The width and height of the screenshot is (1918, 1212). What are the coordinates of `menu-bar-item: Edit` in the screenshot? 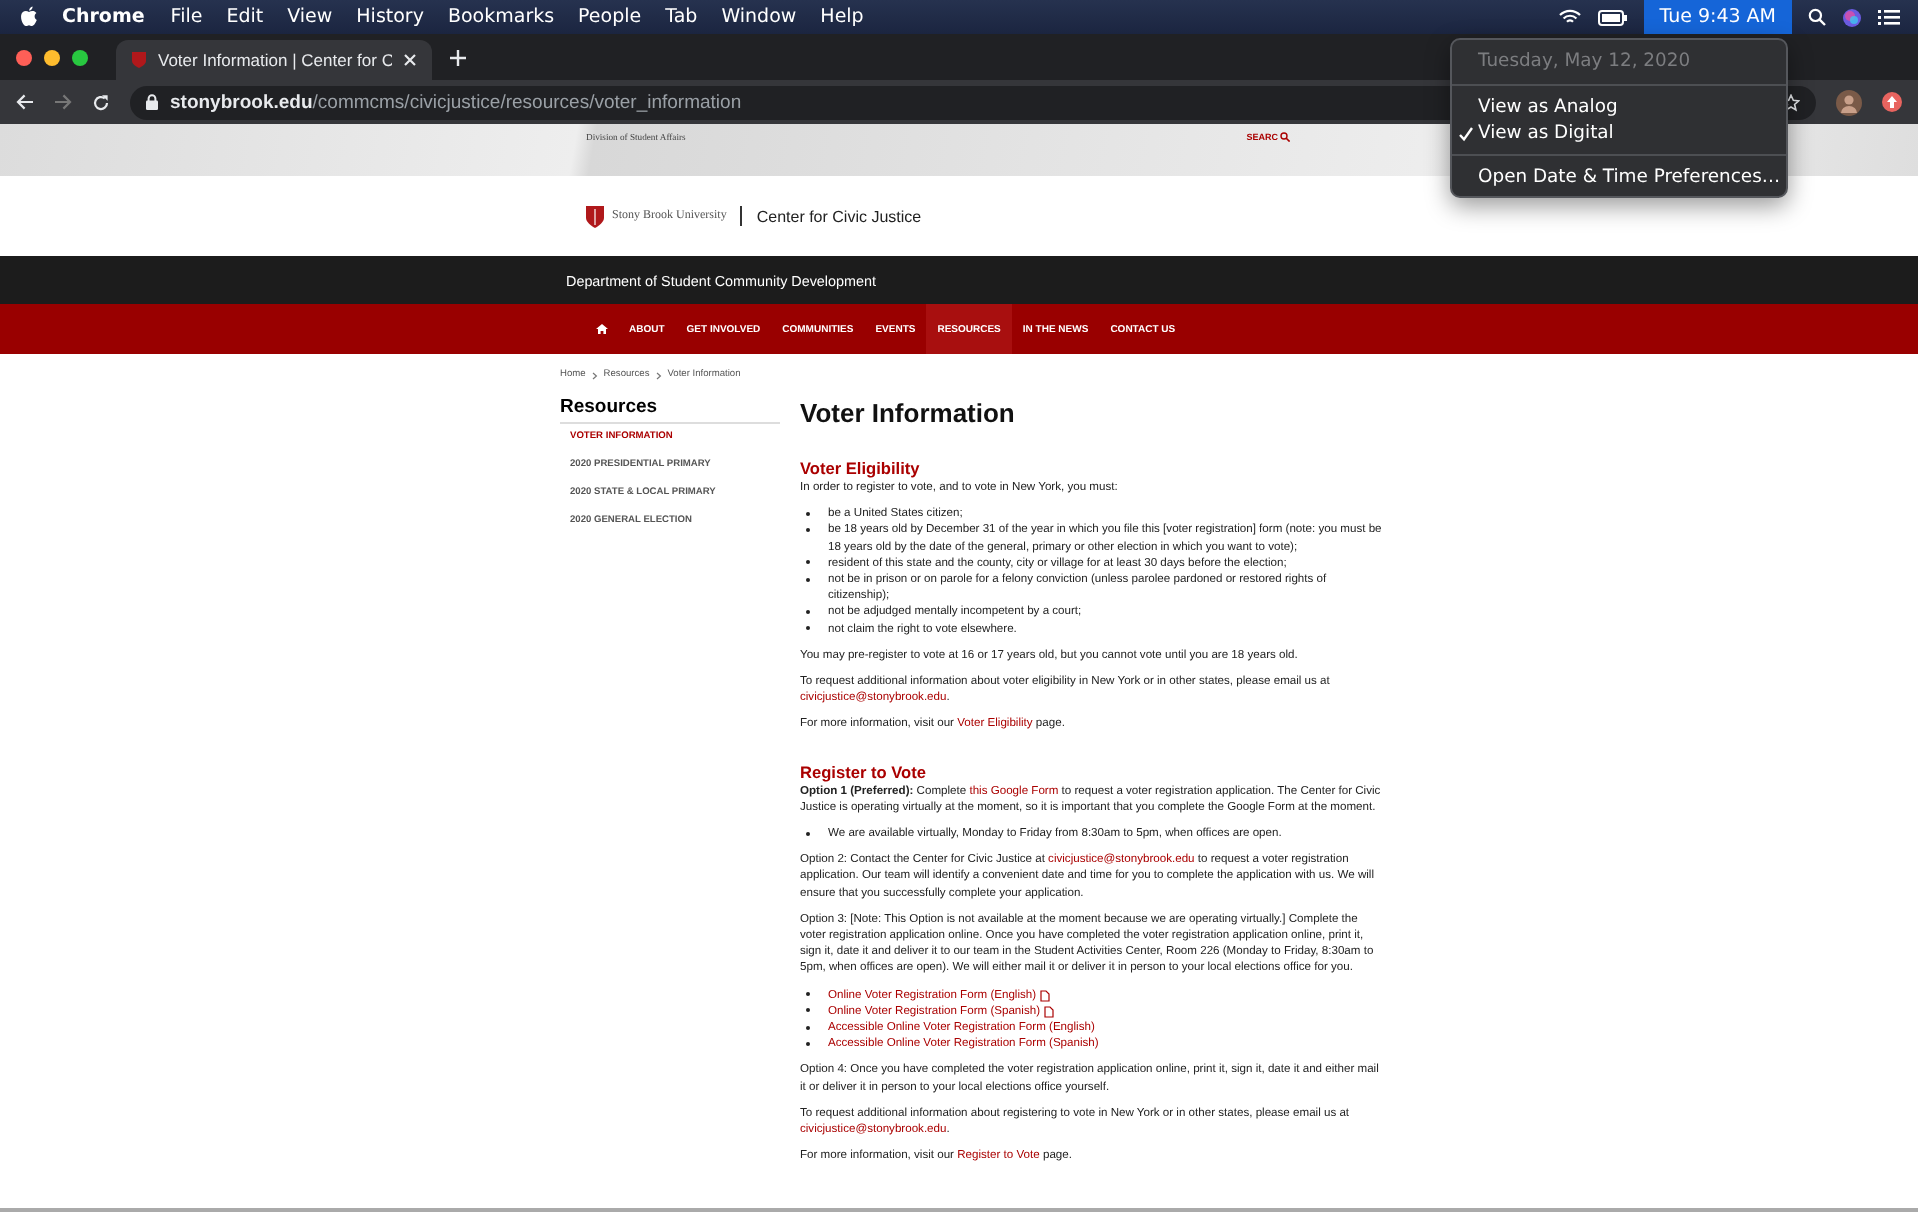 It's located at (245, 17).